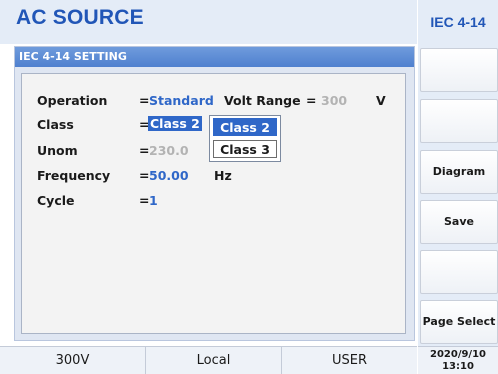  What do you see at coordinates (55, 124) in the screenshot?
I see `class-label: Class` at bounding box center [55, 124].